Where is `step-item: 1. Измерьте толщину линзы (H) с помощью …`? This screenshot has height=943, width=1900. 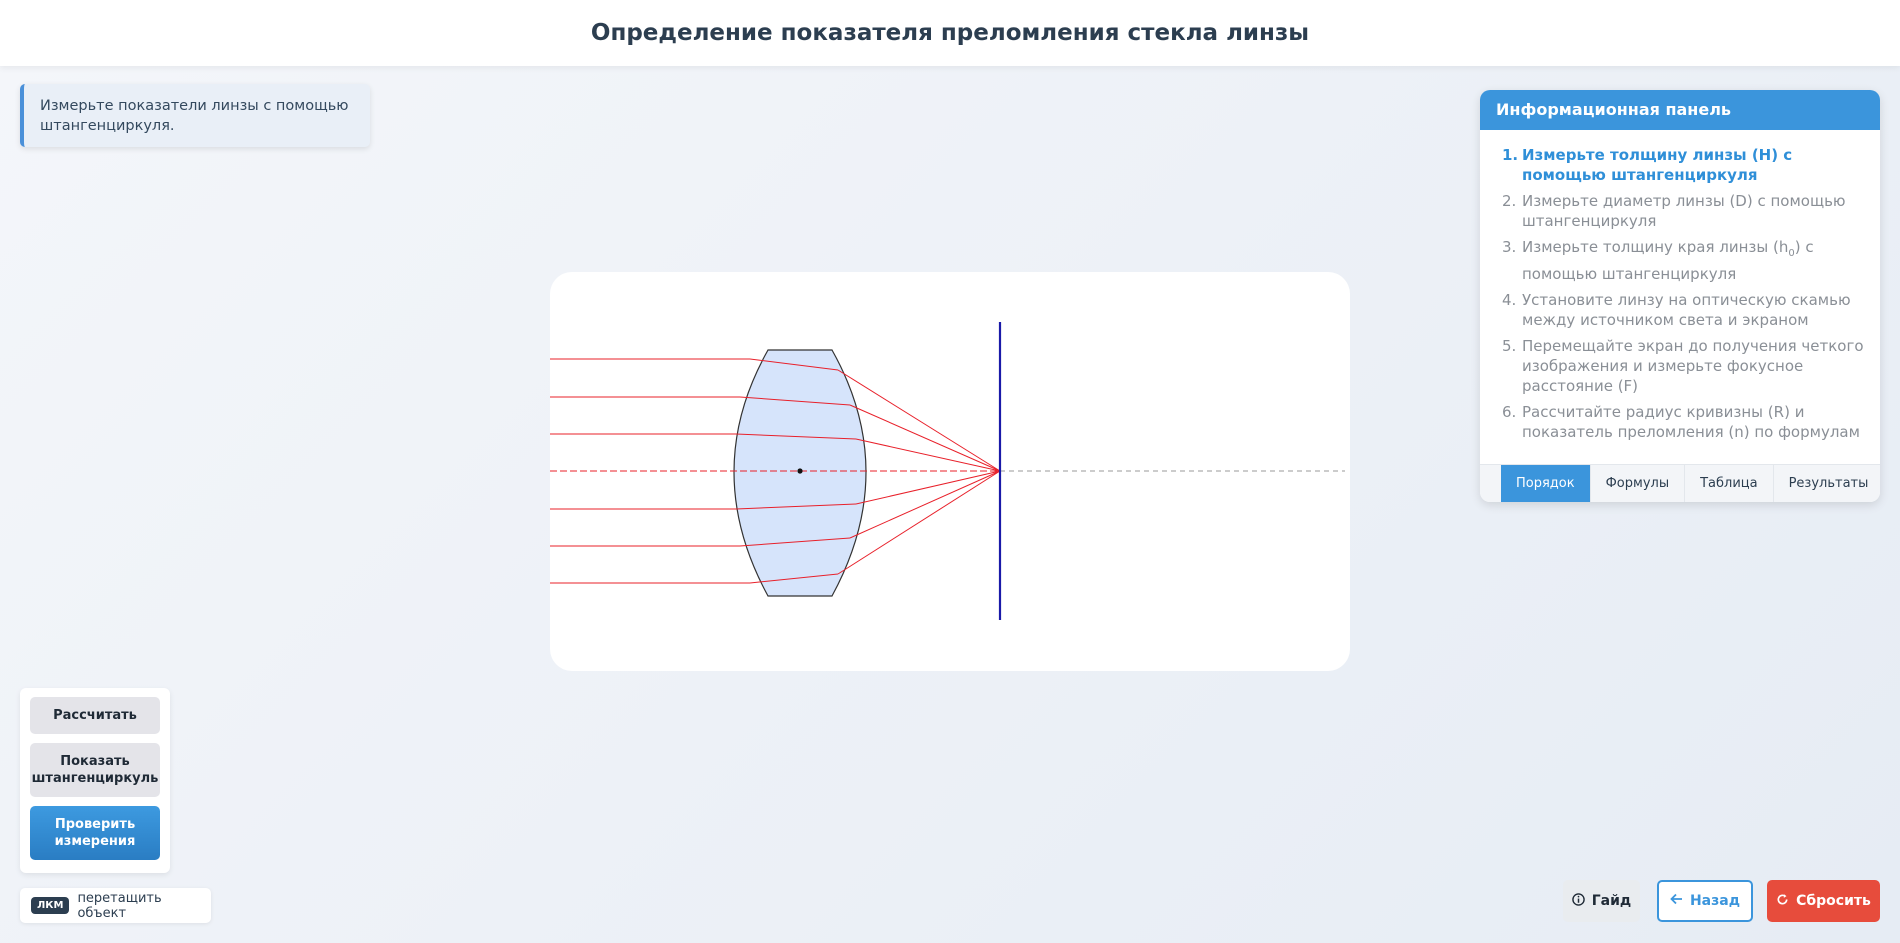
step-item: 1. Измерьте толщину линзы (H) с помощью … is located at coordinates (1647, 165).